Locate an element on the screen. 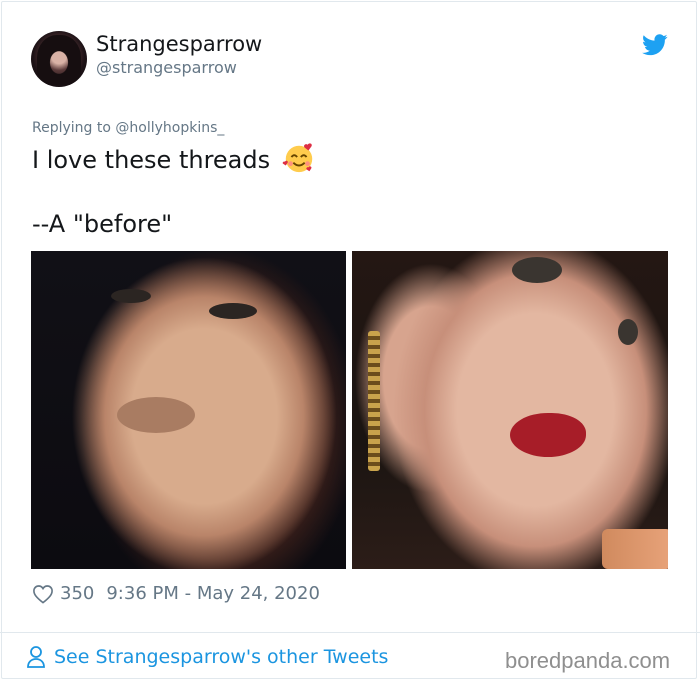 The width and height of the screenshot is (700, 682). boredpanda-watermark: boredpanda.com is located at coordinates (588, 660).